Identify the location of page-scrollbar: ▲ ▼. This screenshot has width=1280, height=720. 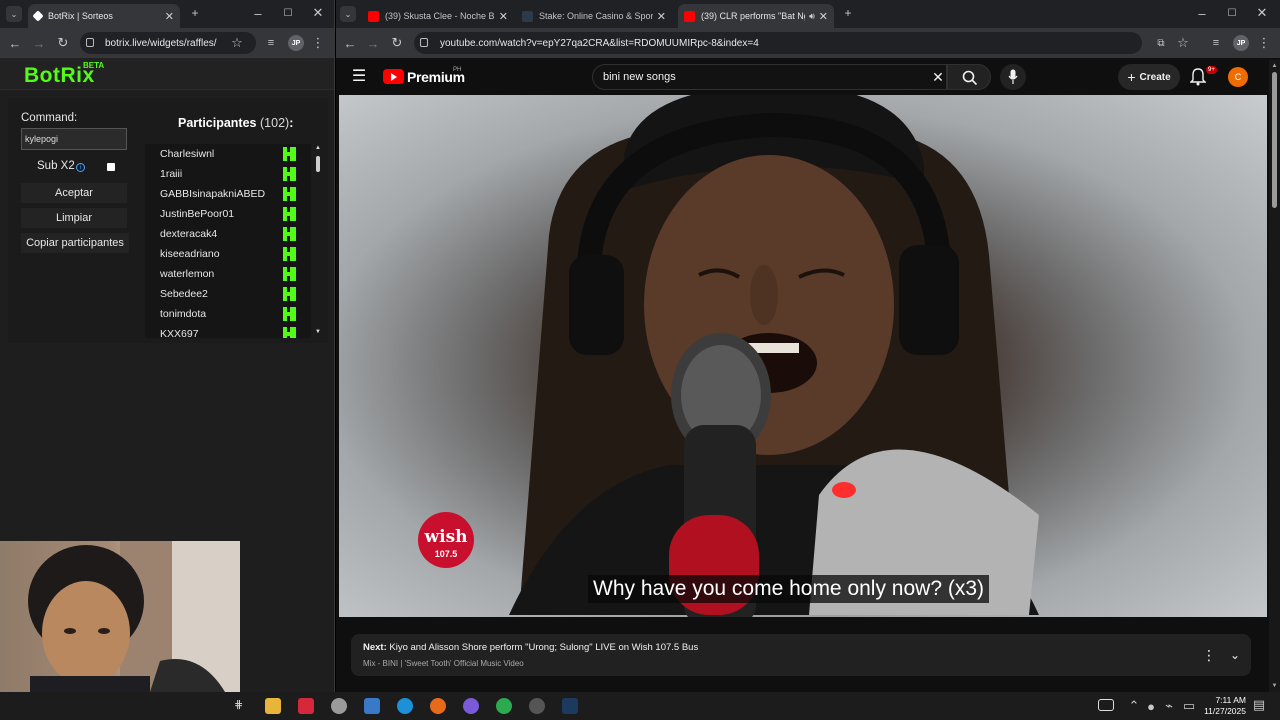
(1274, 376).